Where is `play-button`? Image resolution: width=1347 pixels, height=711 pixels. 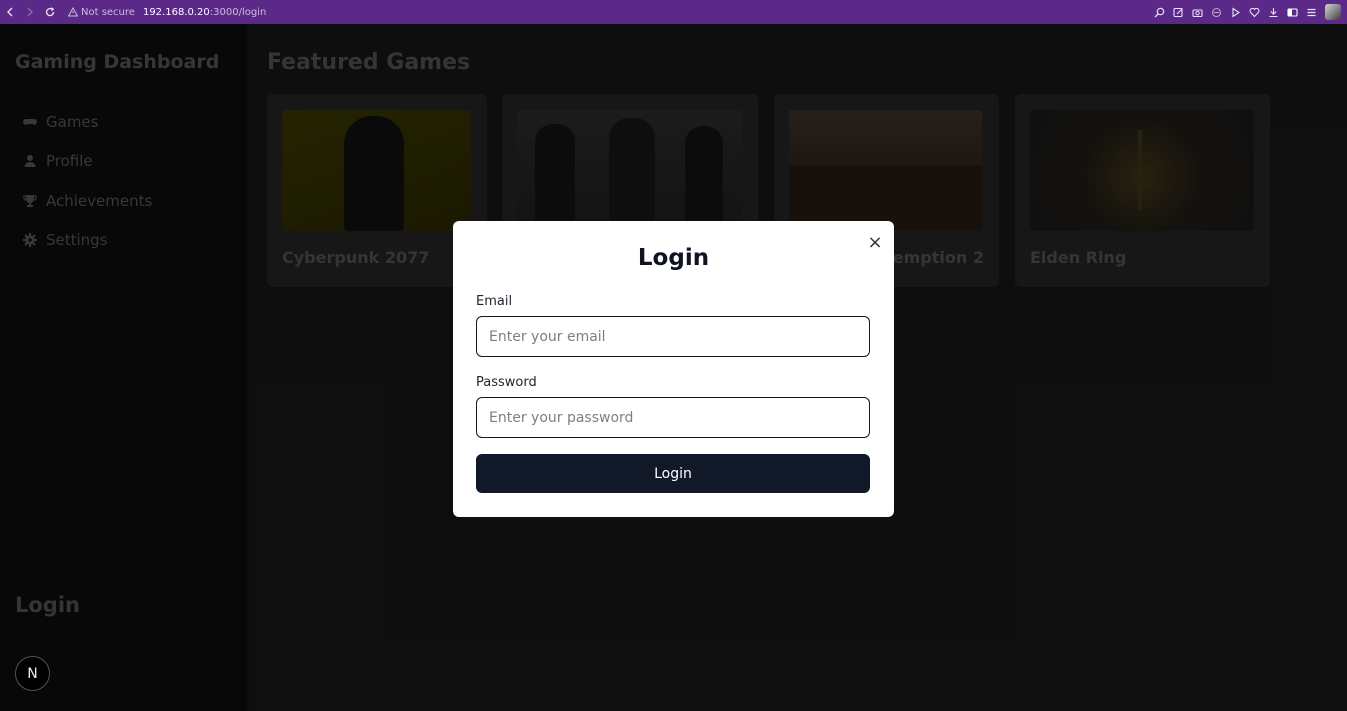
play-button is located at coordinates (1235, 12).